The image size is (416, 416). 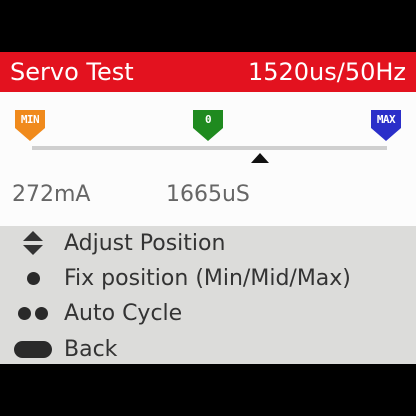 What do you see at coordinates (260, 158) in the screenshot?
I see `position-pointer-icon` at bounding box center [260, 158].